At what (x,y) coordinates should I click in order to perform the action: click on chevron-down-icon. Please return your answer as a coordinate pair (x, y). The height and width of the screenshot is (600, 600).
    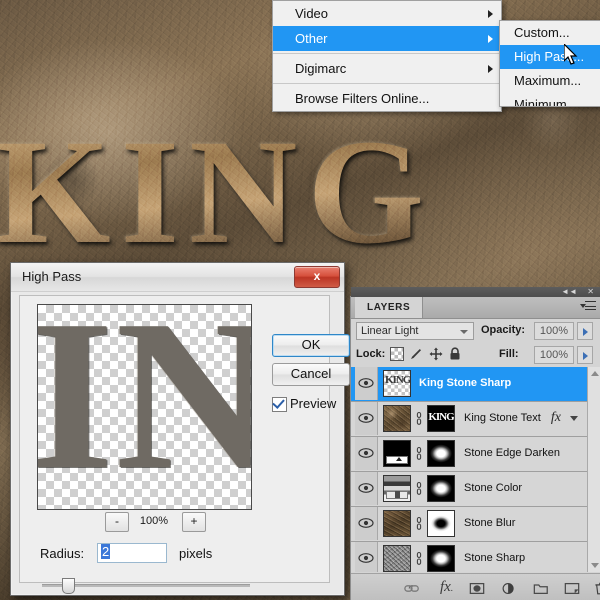
    Looking at the image, I should click on (574, 418).